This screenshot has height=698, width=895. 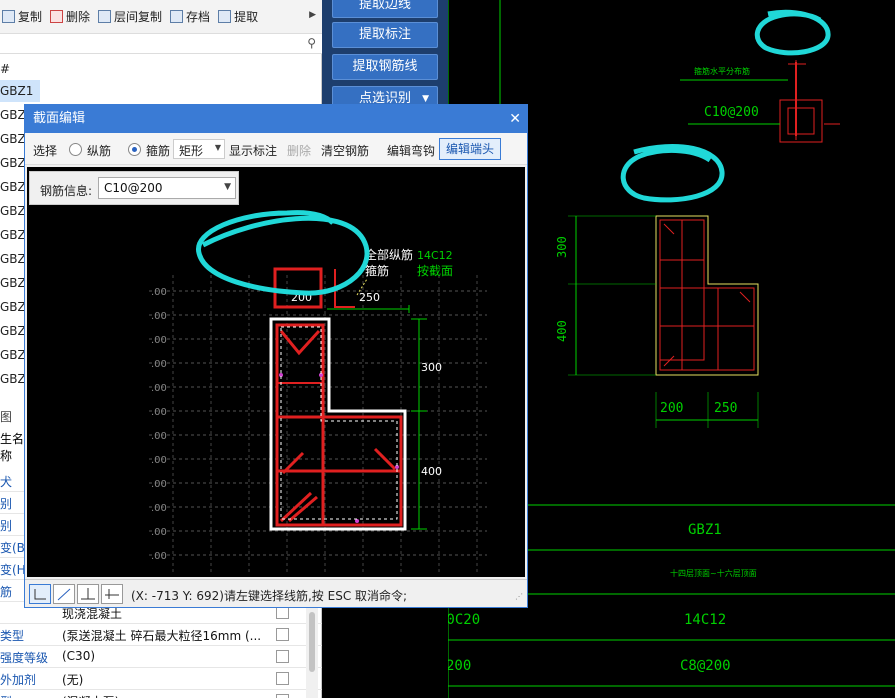 What do you see at coordinates (369, 297) in the screenshot?
I see `section-dim-250: 250` at bounding box center [369, 297].